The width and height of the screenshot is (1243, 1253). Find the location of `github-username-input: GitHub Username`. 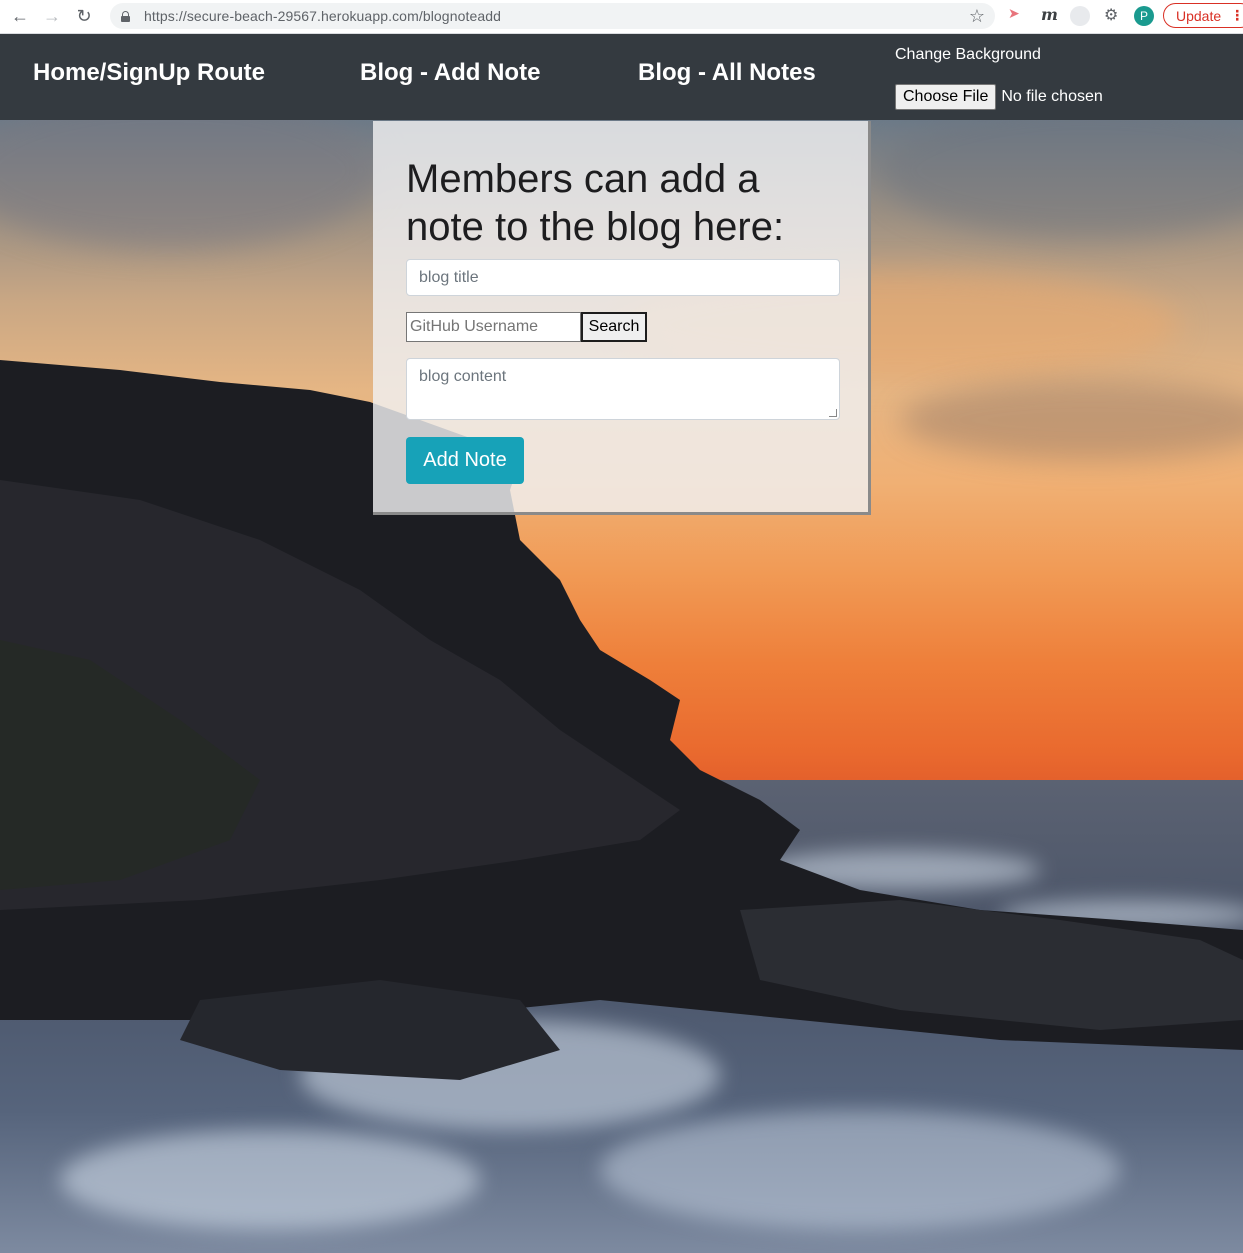

github-username-input: GitHub Username is located at coordinates (493, 327).